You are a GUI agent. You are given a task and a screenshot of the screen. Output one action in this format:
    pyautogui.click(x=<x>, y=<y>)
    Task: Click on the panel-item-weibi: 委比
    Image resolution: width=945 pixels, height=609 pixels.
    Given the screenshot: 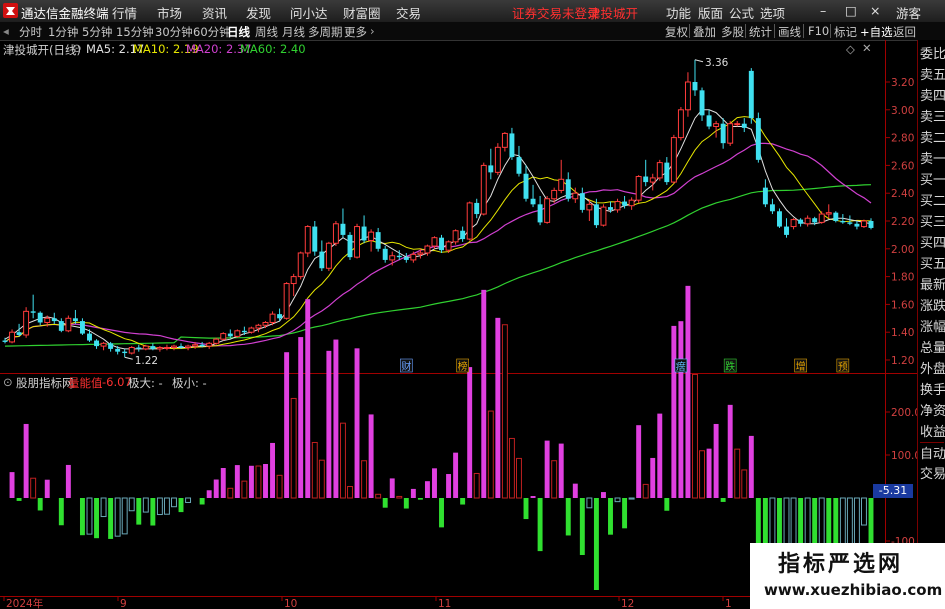 What is the action you would take?
    pyautogui.click(x=932, y=52)
    